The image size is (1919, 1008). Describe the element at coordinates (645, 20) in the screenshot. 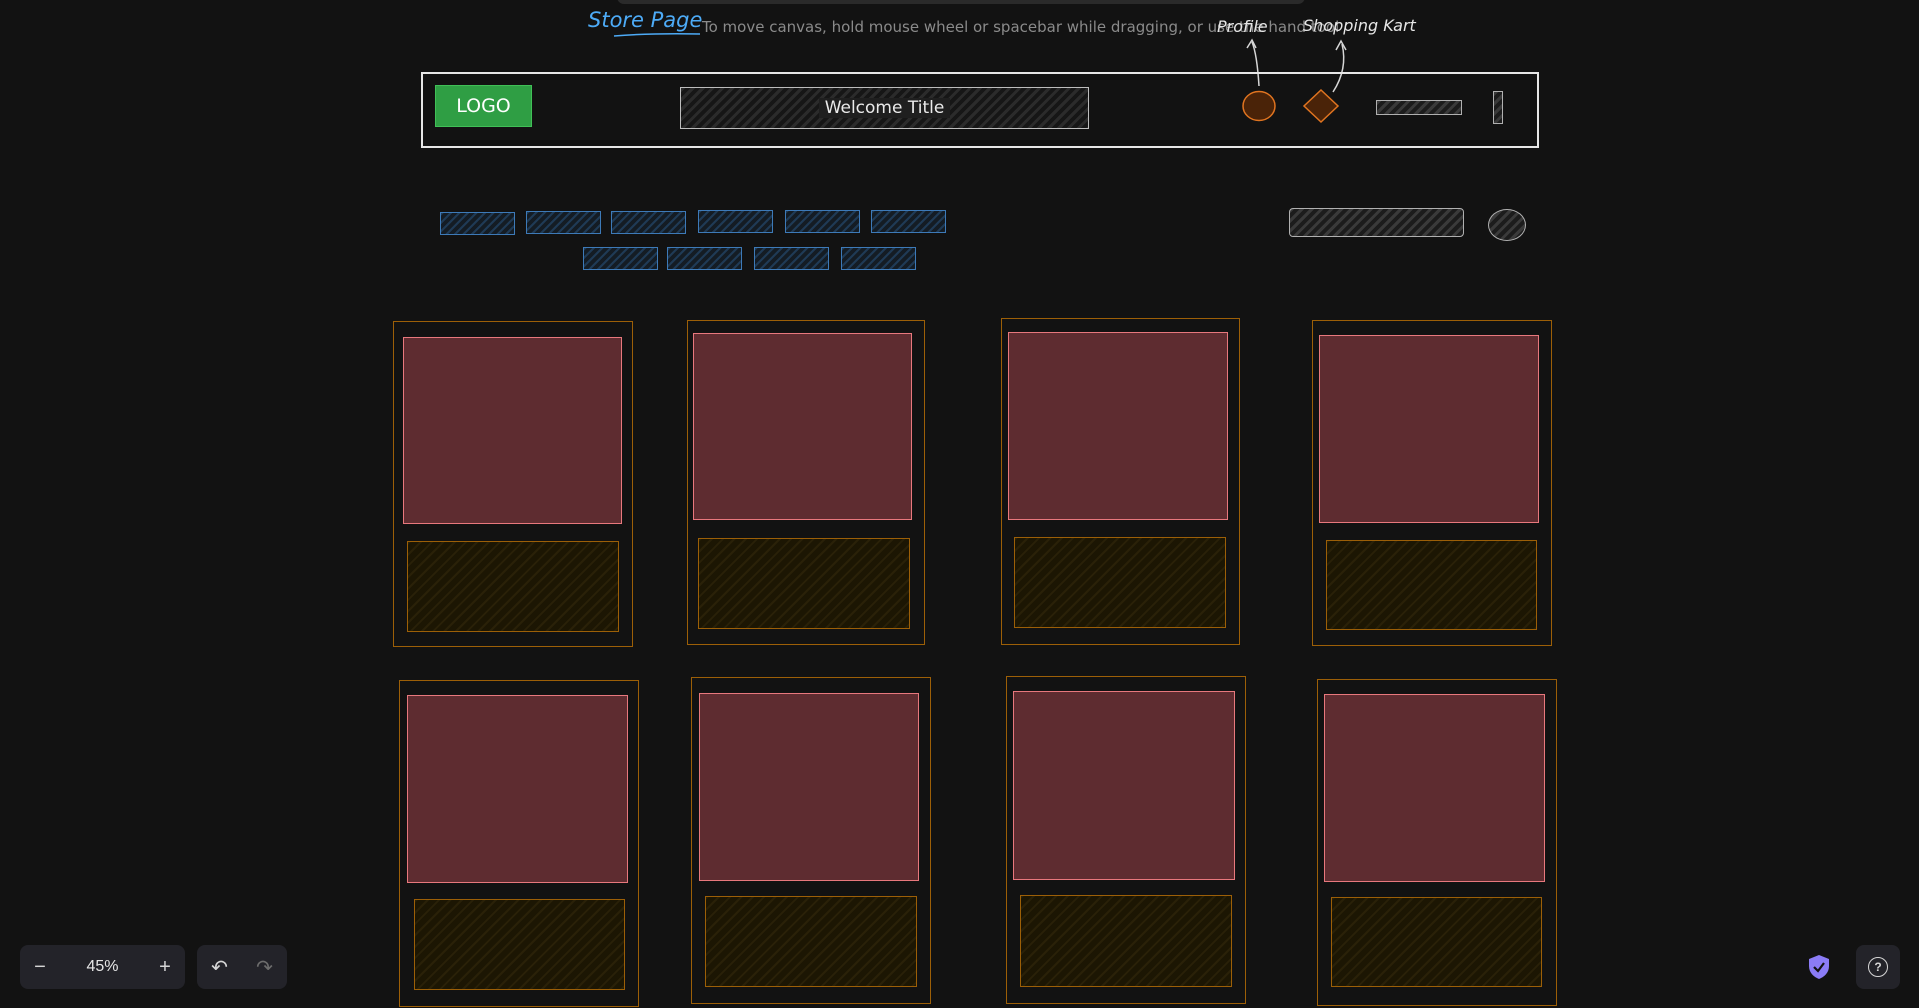

I see `page-title: Store Page` at that location.